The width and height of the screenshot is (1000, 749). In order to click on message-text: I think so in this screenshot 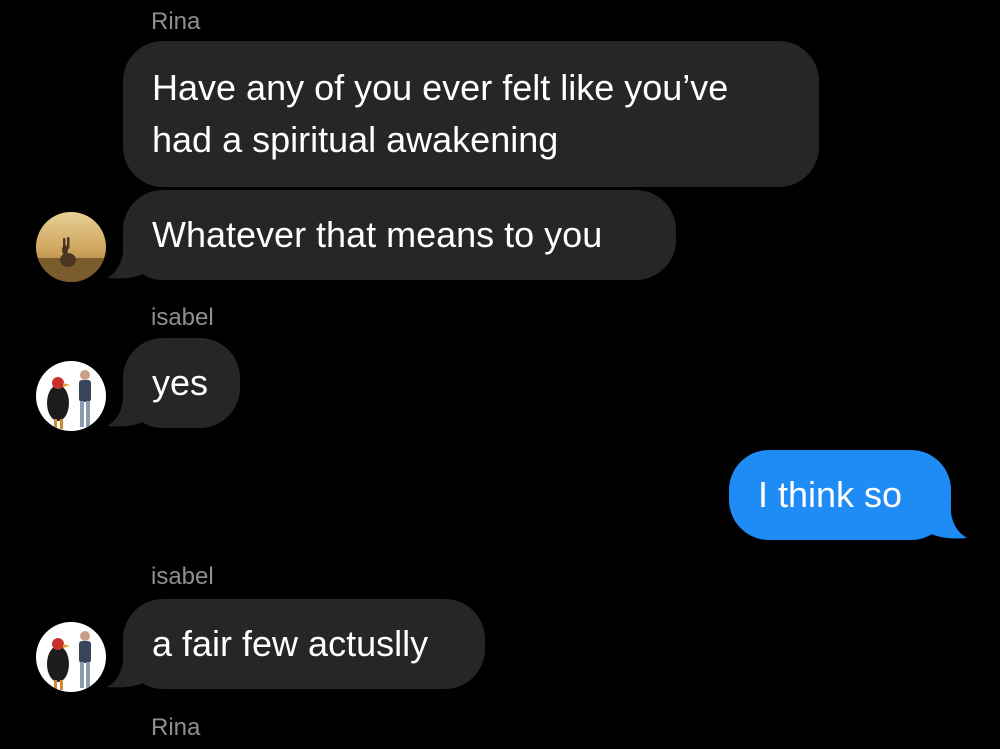, I will do `click(830, 494)`.